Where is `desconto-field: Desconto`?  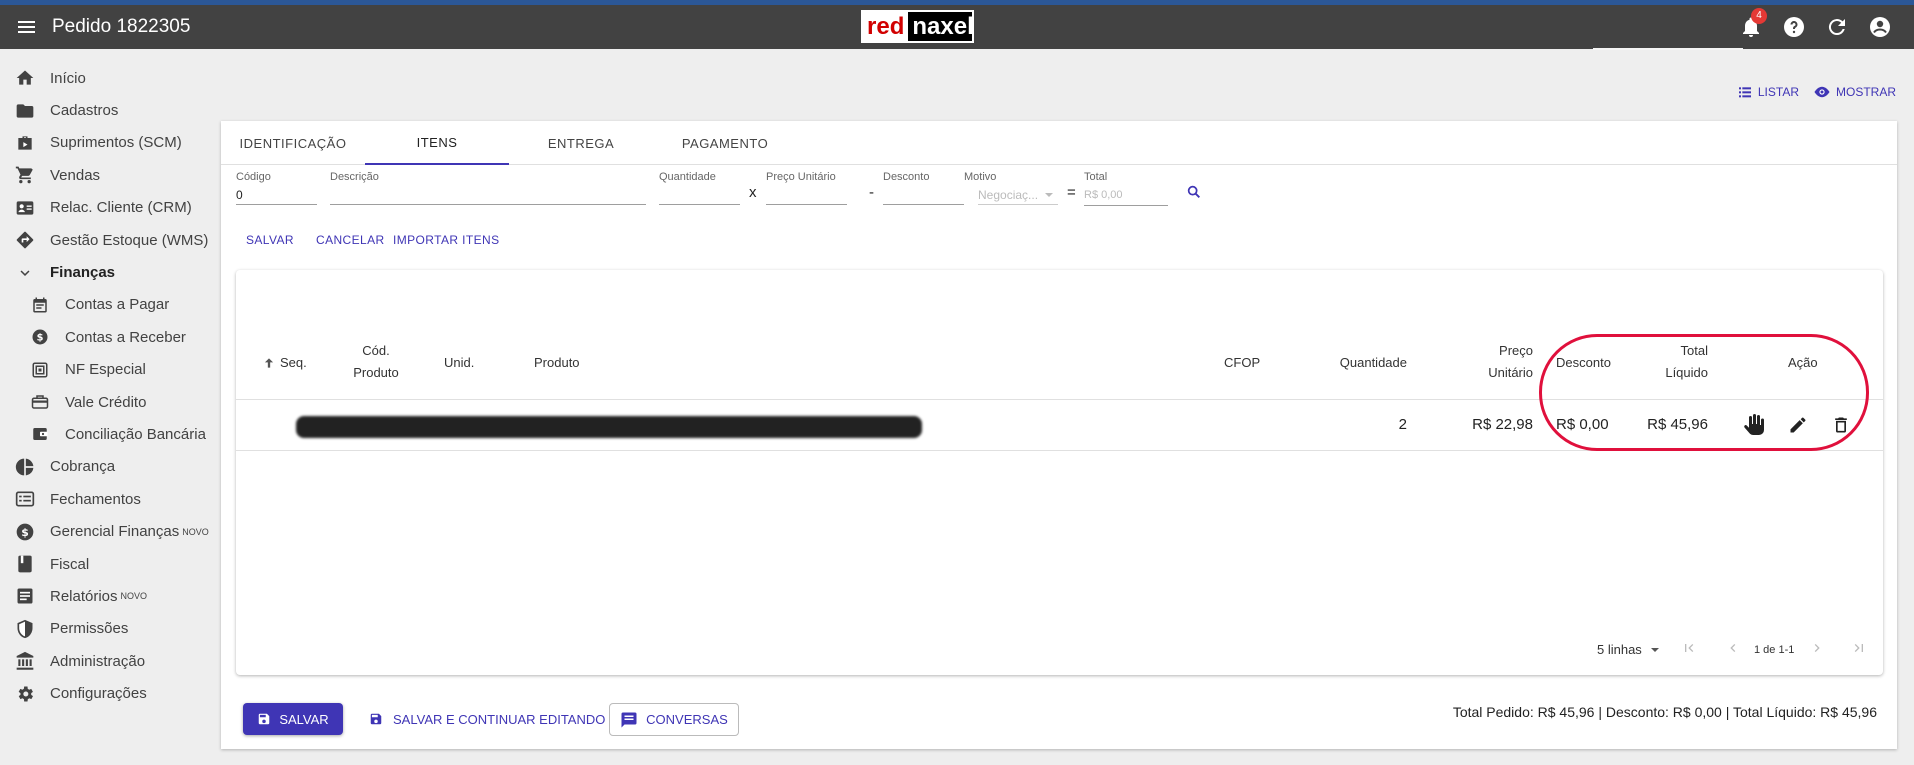 desconto-field: Desconto is located at coordinates (923, 188).